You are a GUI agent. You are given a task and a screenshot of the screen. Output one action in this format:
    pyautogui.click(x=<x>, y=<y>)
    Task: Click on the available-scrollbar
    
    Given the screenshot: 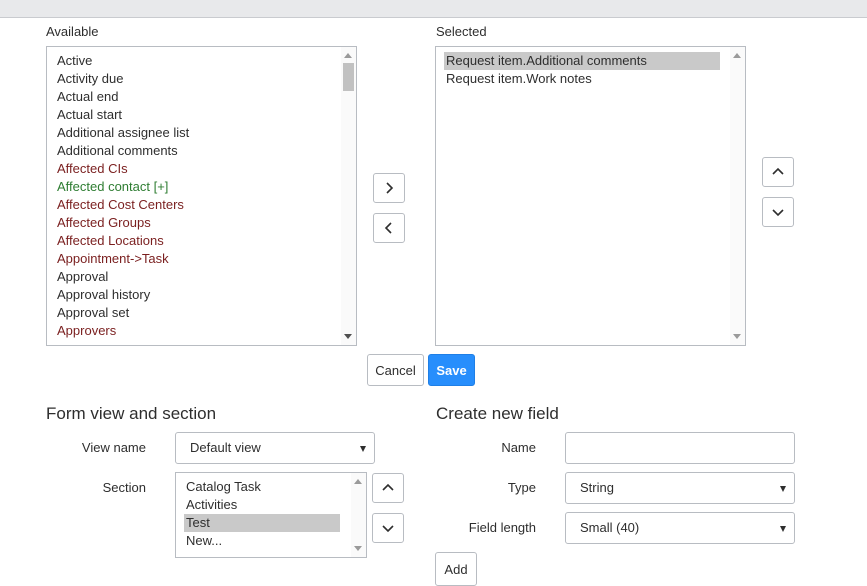 What is the action you would take?
    pyautogui.click(x=348, y=196)
    